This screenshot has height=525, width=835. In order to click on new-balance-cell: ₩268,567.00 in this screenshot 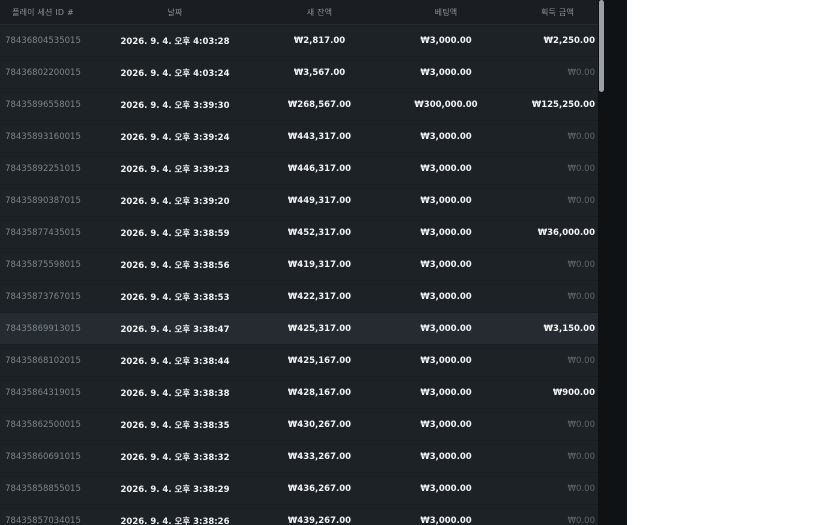, I will do `click(319, 104)`.